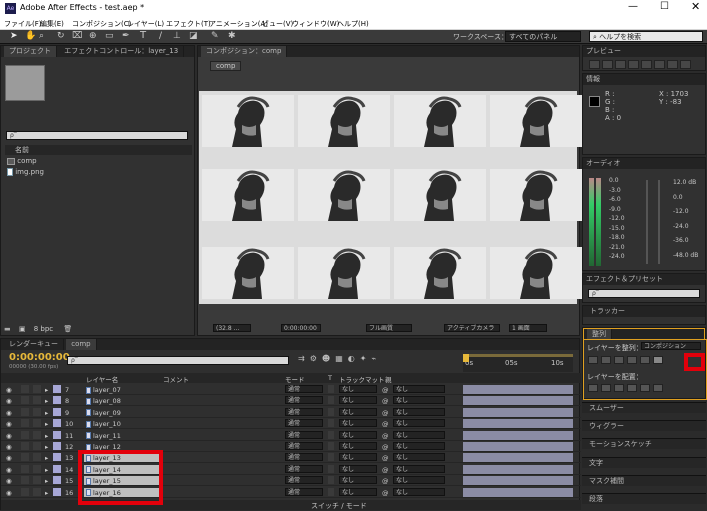 This screenshot has height=511, width=707. What do you see at coordinates (30, 36) in the screenshot?
I see `hand-tool-icon: ✋` at bounding box center [30, 36].